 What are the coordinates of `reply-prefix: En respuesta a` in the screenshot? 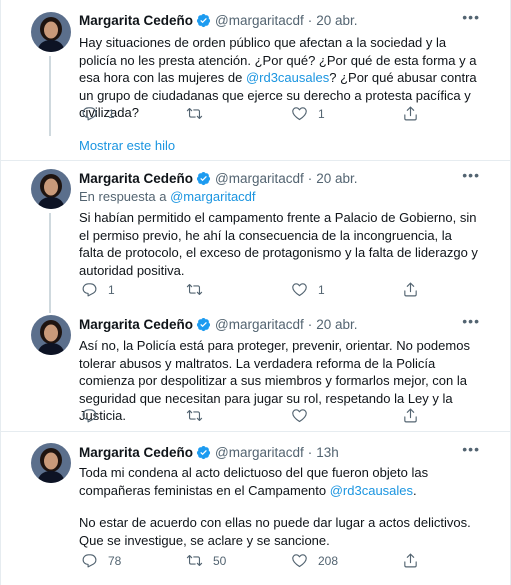 It's located at (123, 196).